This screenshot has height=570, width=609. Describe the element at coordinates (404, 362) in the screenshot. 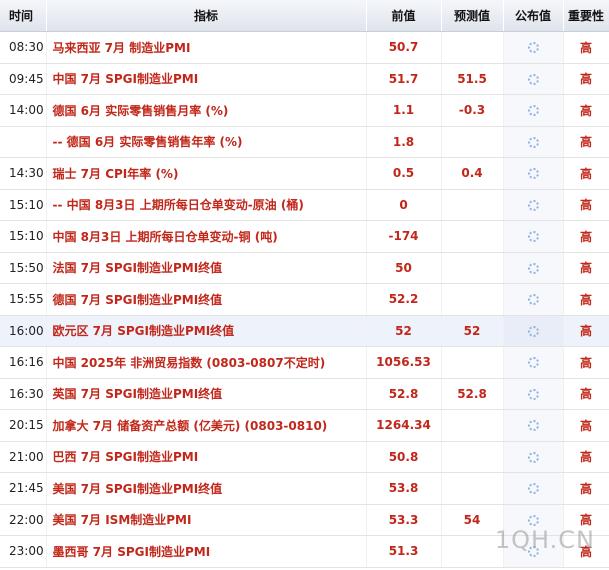

I see `row-previous-value: 1056.53` at that location.